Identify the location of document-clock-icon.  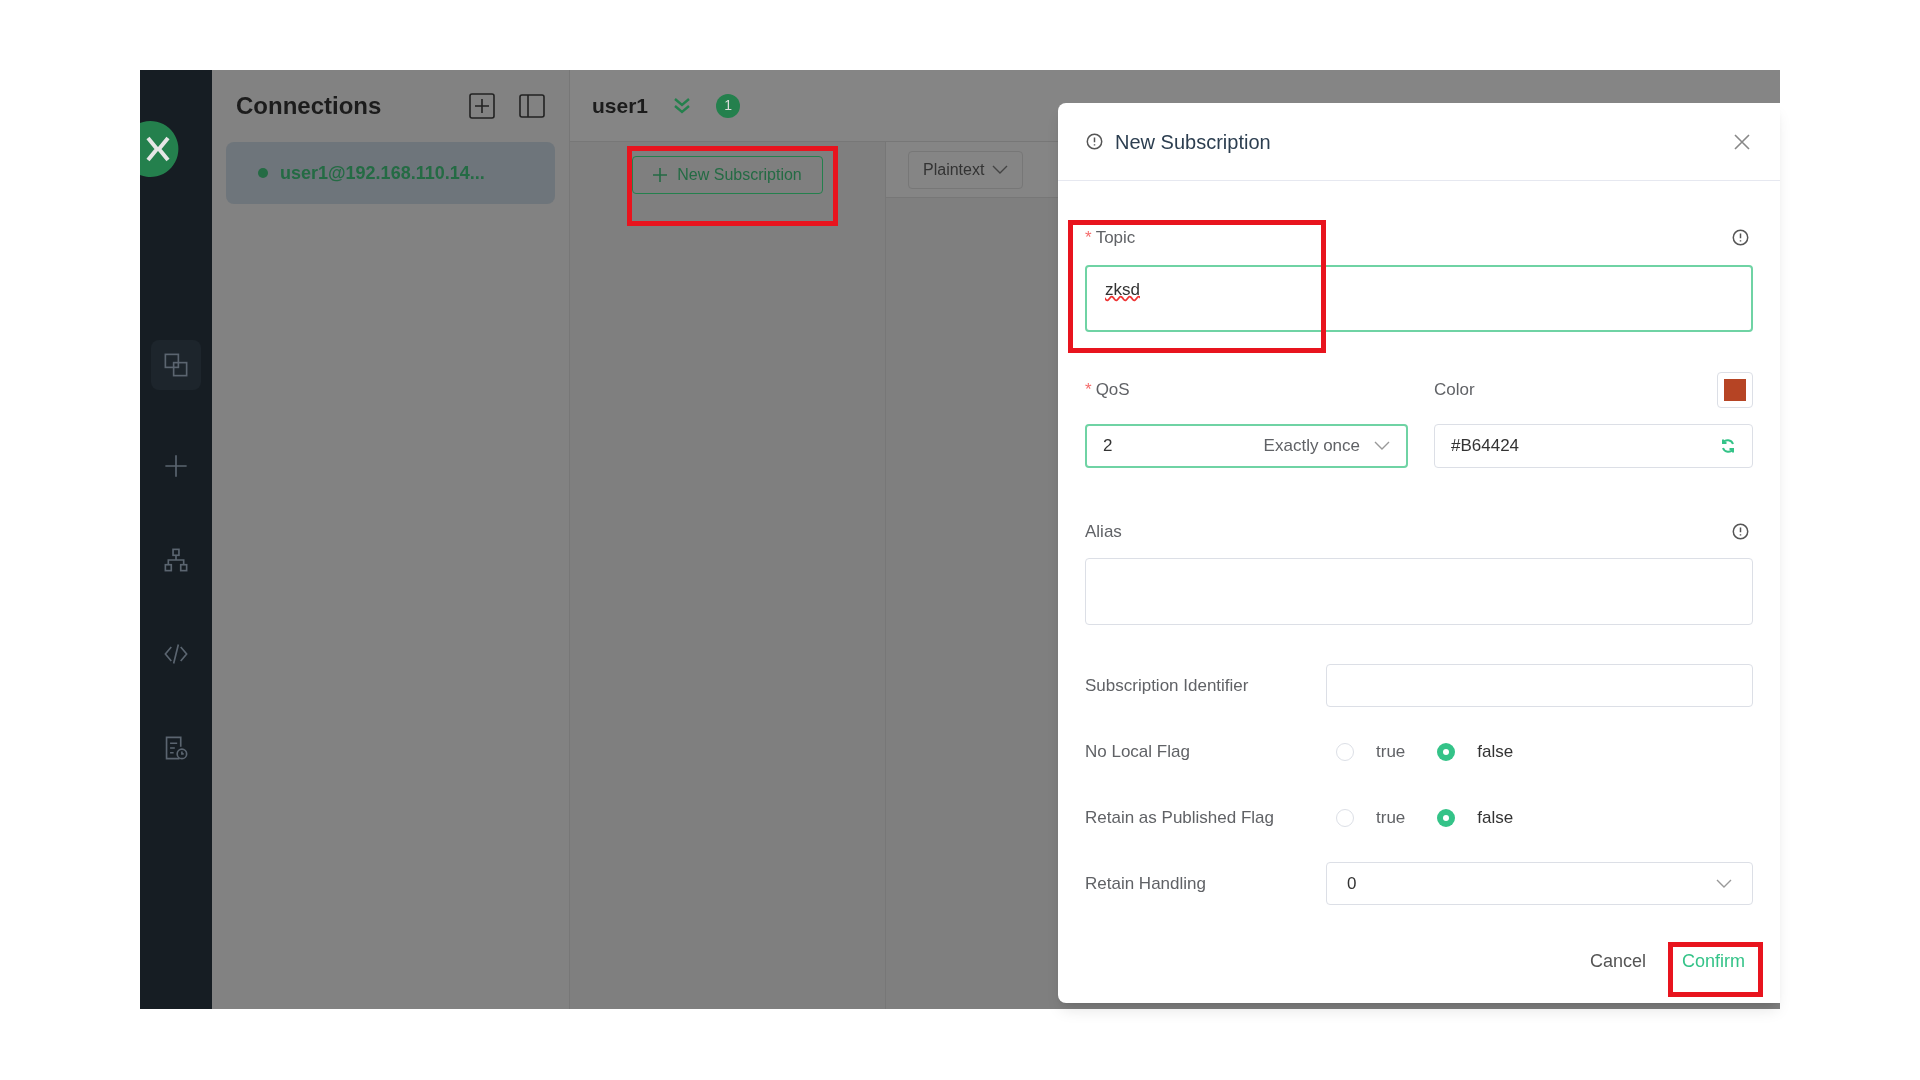
(176, 748).